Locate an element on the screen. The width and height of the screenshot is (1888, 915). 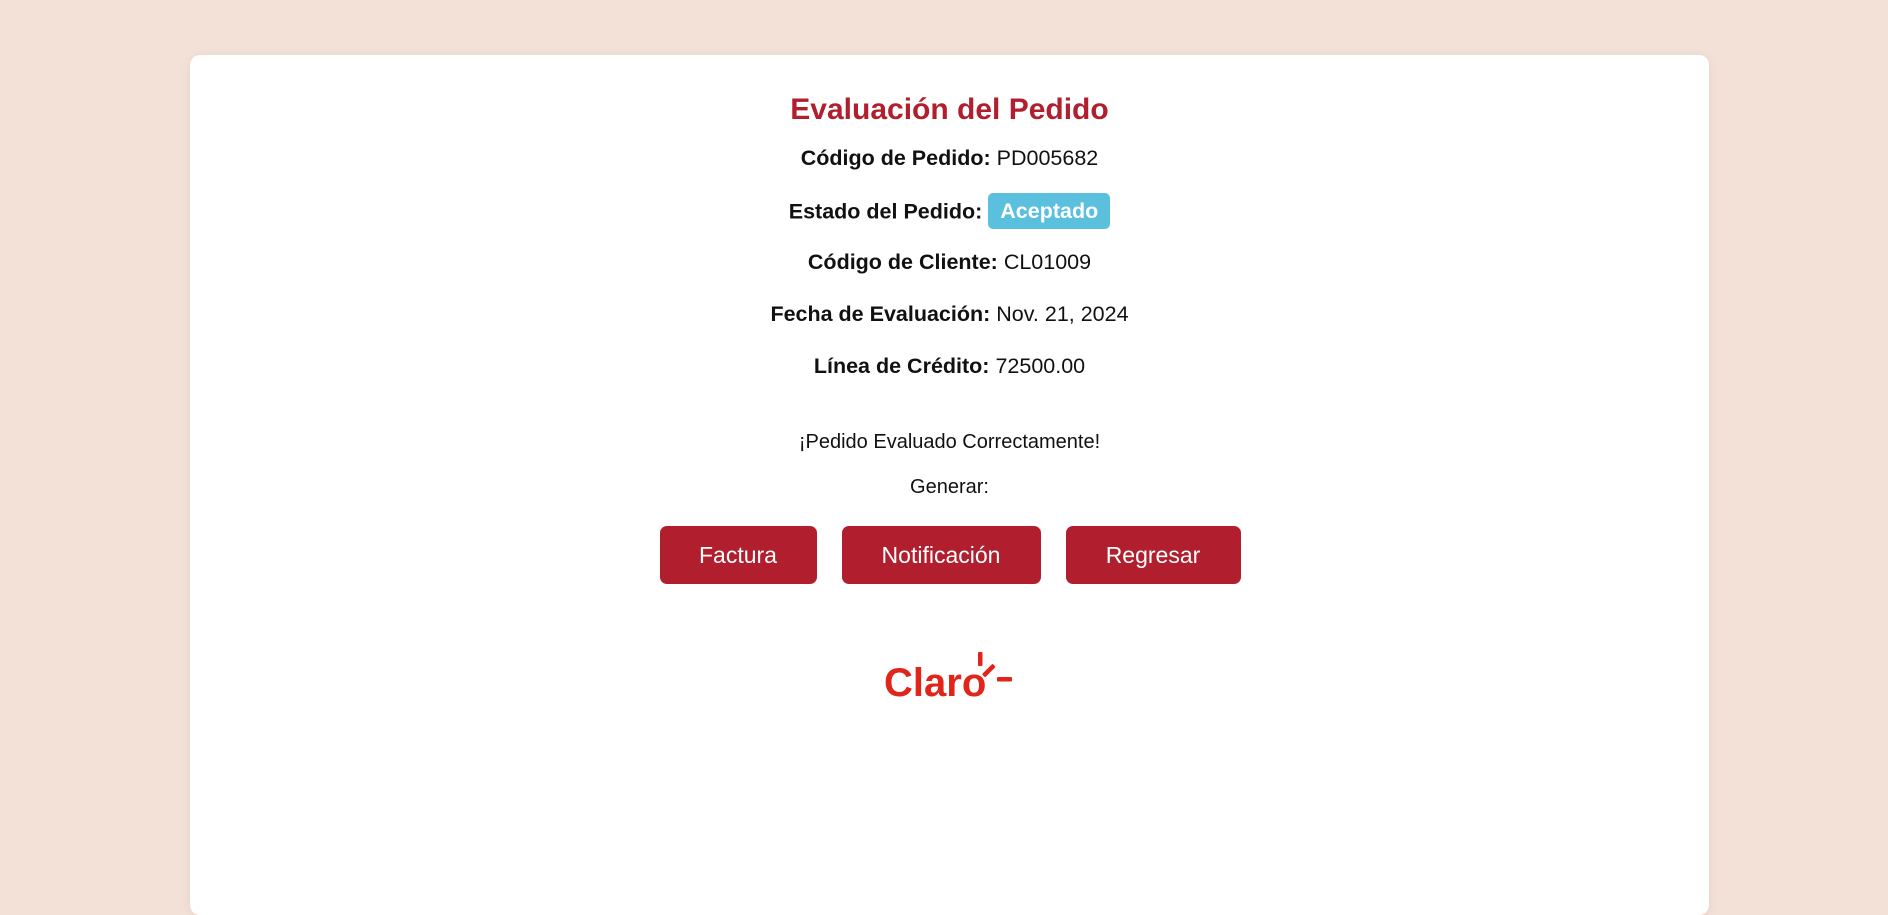
client-code-row: Código de Cliente: CL01009 is located at coordinates (949, 262).